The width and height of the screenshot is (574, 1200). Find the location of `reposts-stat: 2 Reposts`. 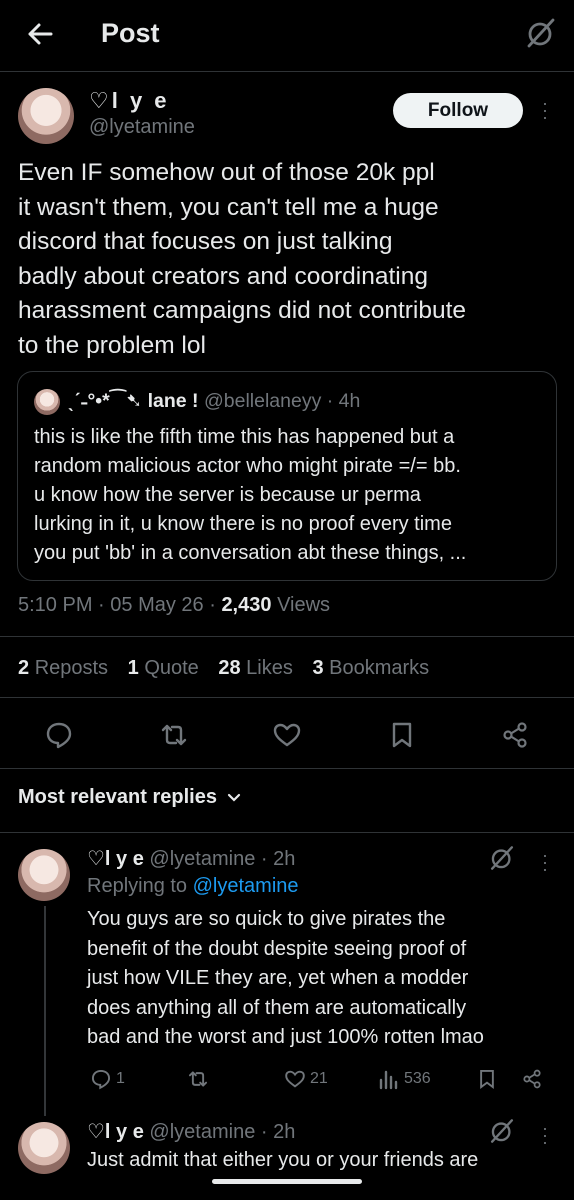

reposts-stat: 2 Reposts is located at coordinates (63, 668).